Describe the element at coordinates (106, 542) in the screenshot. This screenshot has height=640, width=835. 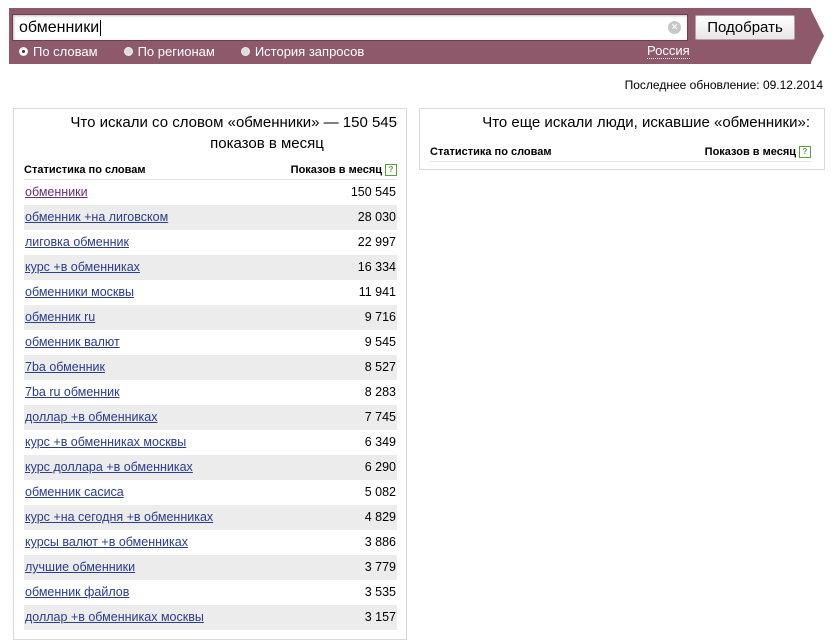
I see `keyword-link: курсы валют +в обменниках` at that location.